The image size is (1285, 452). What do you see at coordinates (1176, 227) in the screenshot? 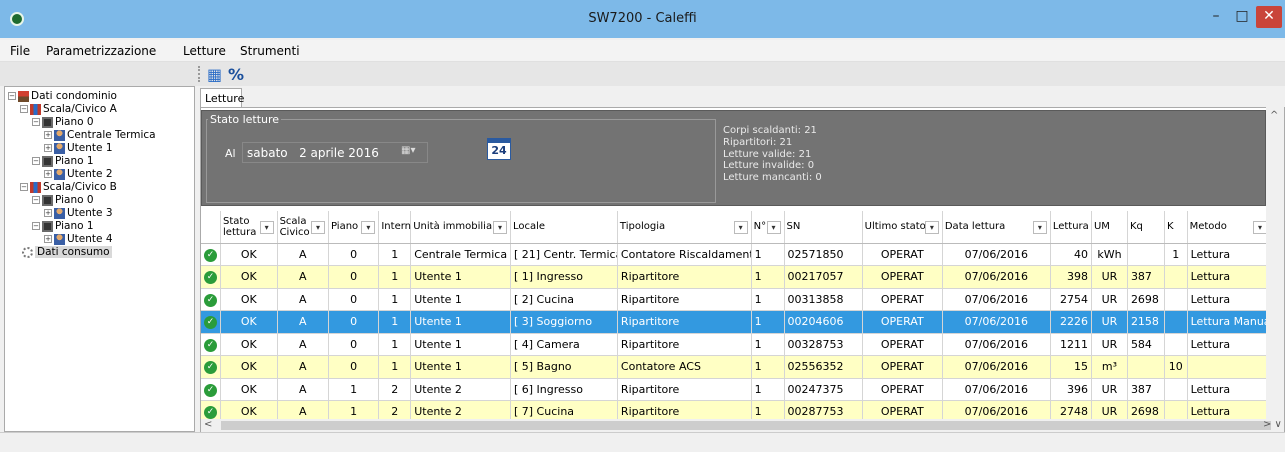
I see `col-k: K` at bounding box center [1176, 227].